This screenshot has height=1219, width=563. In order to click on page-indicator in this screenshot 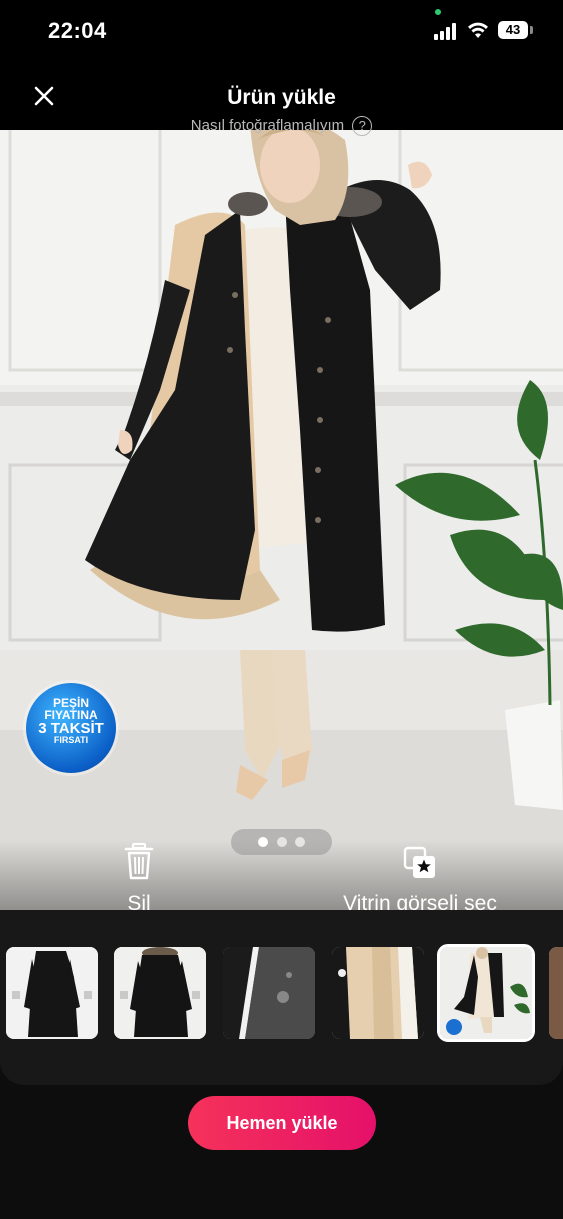, I will do `click(281, 842)`.